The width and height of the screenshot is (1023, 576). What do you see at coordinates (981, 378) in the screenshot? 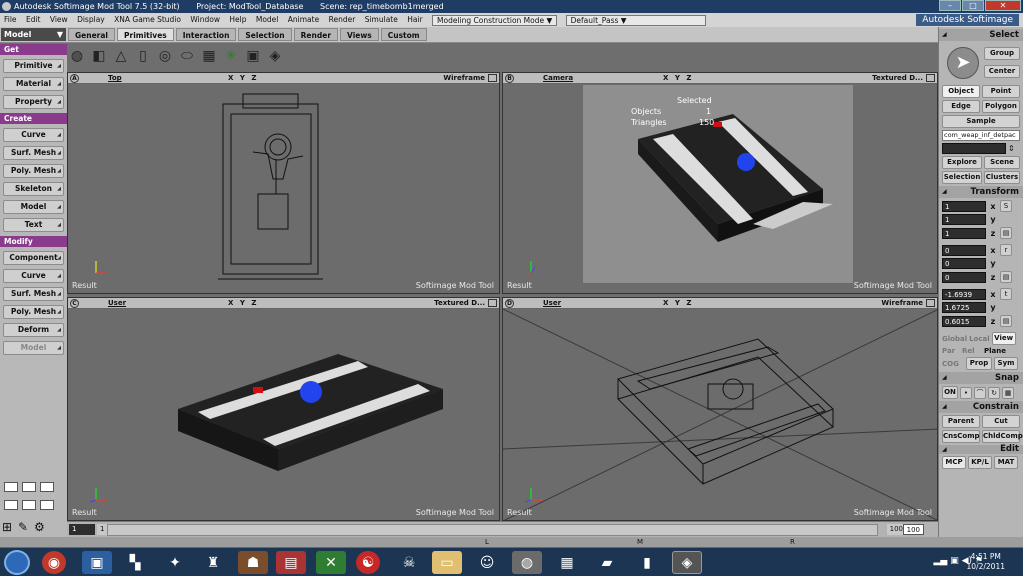
I see `snap-header: Snap` at bounding box center [981, 378].